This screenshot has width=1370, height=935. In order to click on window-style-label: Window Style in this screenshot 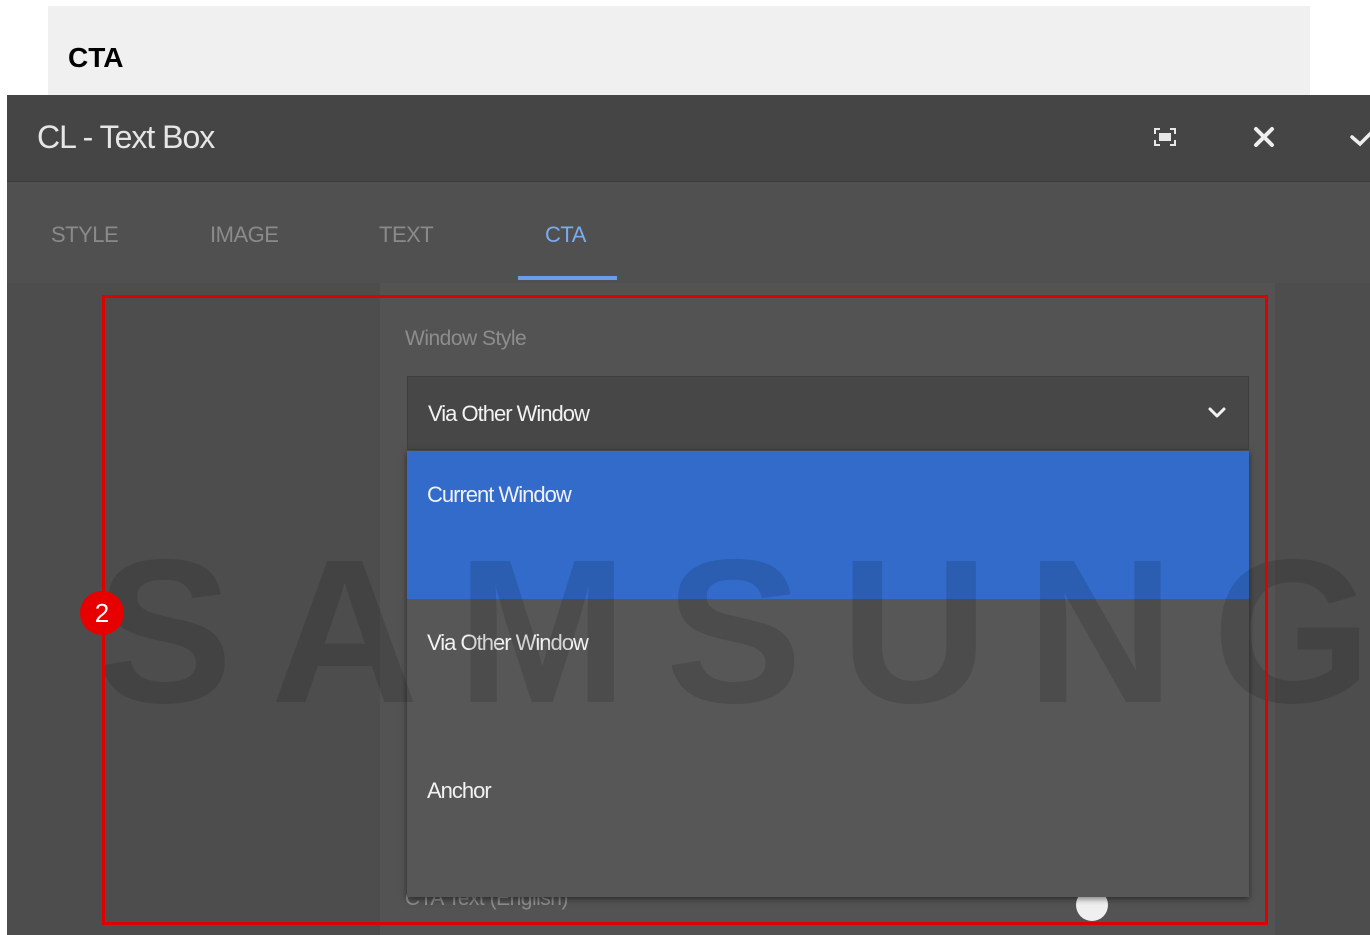, I will do `click(466, 338)`.